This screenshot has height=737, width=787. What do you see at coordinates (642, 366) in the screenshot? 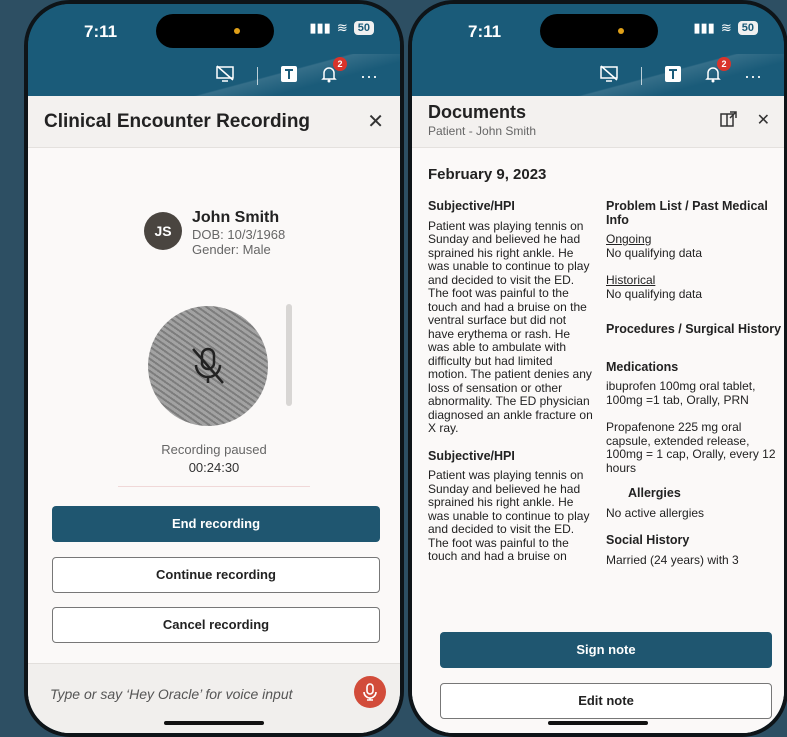
I see `medications-heading: Medications` at bounding box center [642, 366].